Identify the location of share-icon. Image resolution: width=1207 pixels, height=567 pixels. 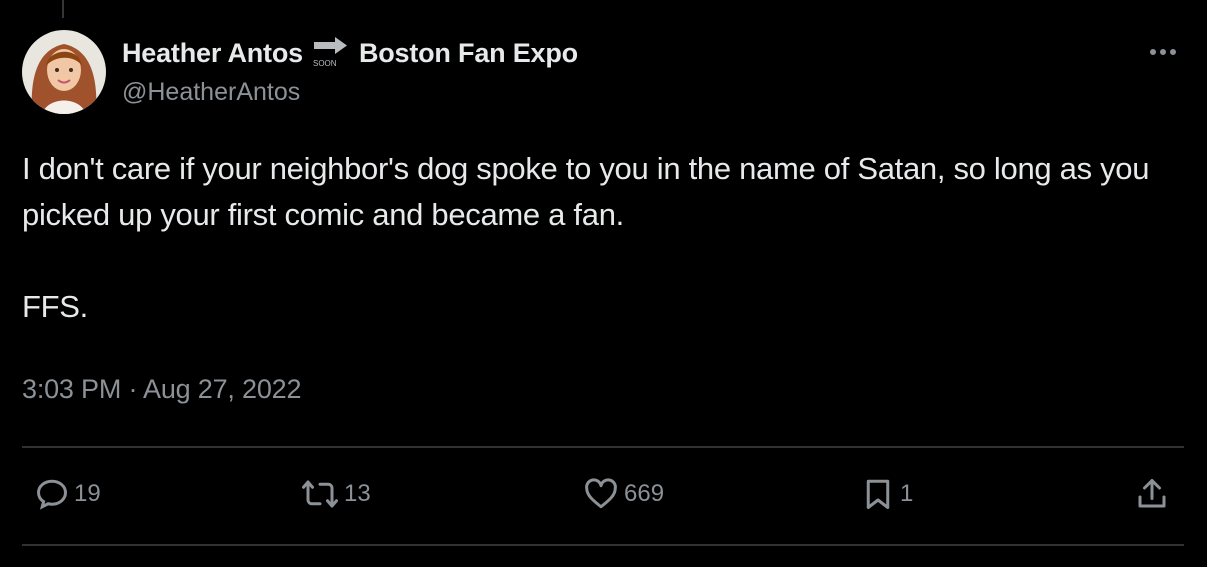
(1152, 494).